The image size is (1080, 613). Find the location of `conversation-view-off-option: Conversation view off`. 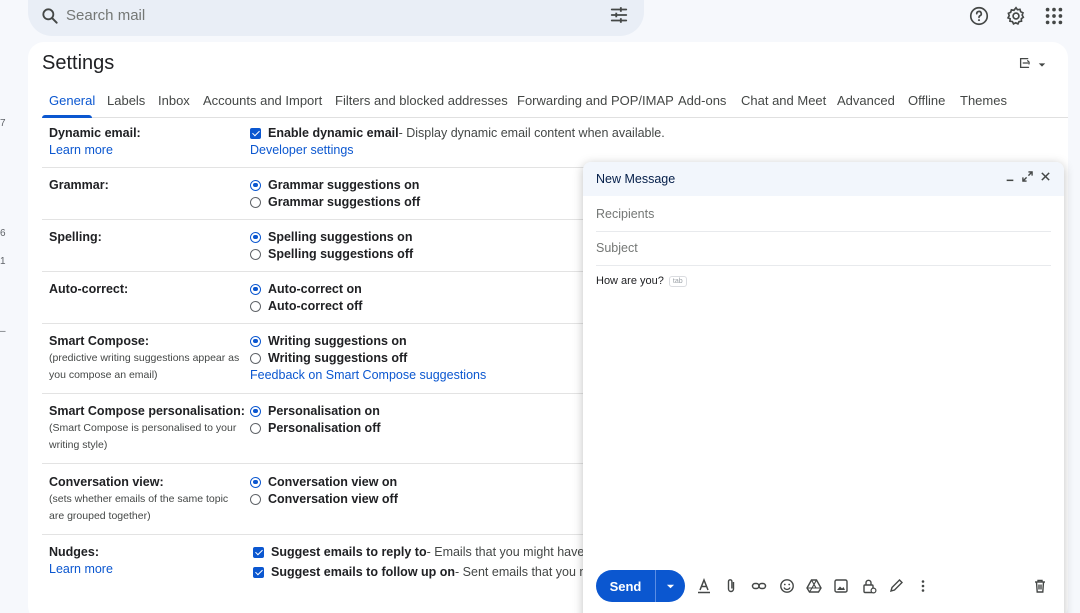

conversation-view-off-option: Conversation view off is located at coordinates (324, 499).